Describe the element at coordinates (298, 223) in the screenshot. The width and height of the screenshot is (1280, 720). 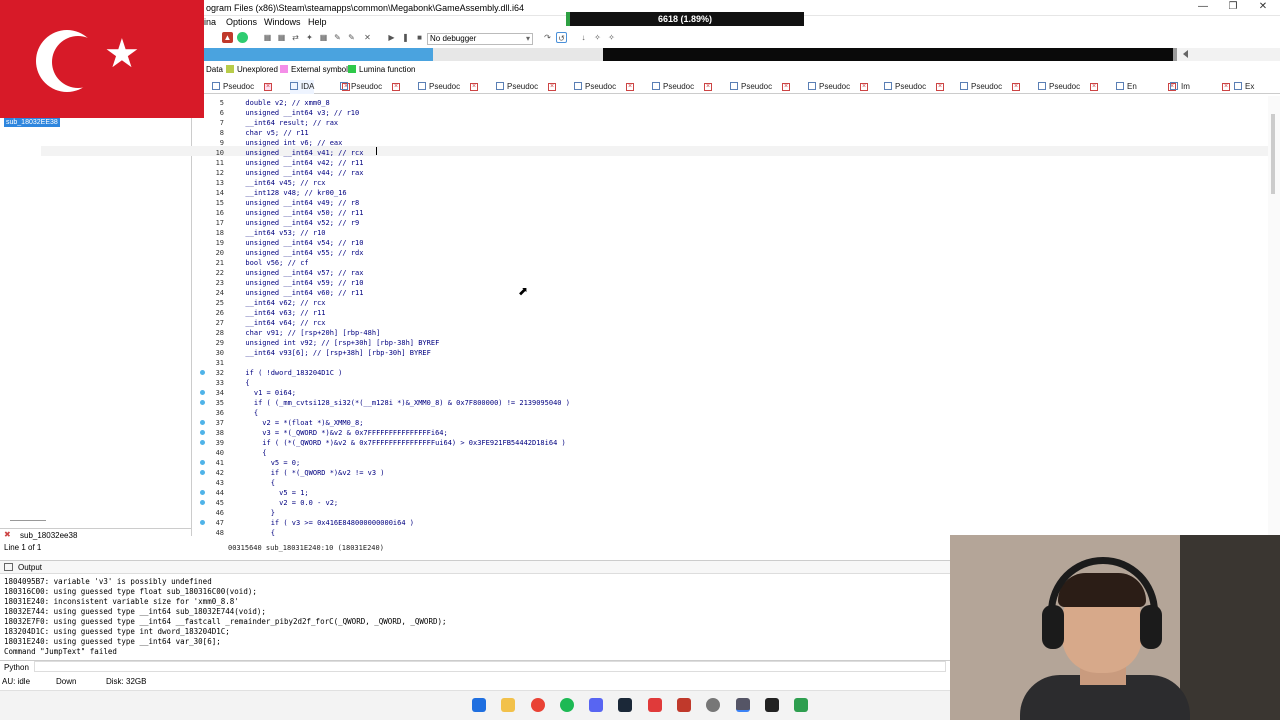
I see `code-line: unsigned __int64 v52; // r9` at that location.